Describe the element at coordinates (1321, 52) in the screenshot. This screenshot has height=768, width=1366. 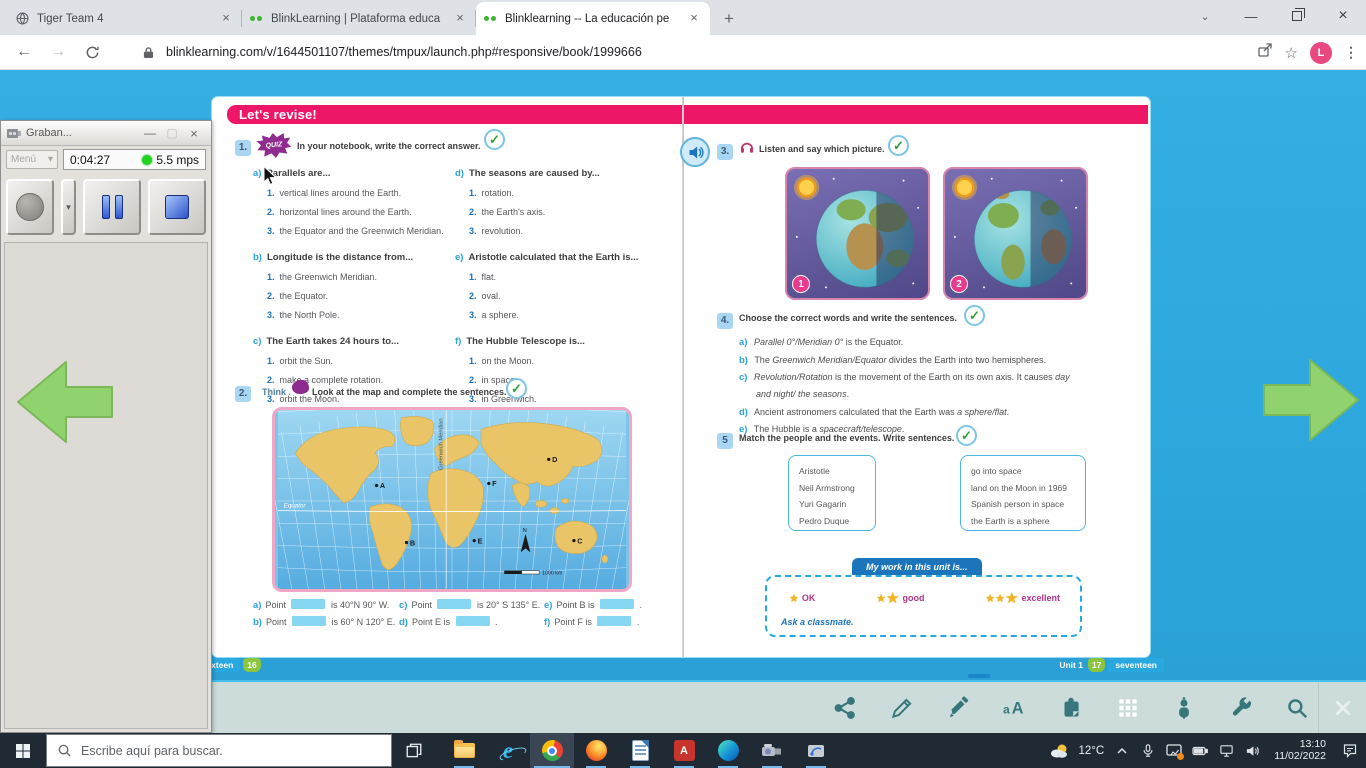
I see `profile-avatar: L` at that location.